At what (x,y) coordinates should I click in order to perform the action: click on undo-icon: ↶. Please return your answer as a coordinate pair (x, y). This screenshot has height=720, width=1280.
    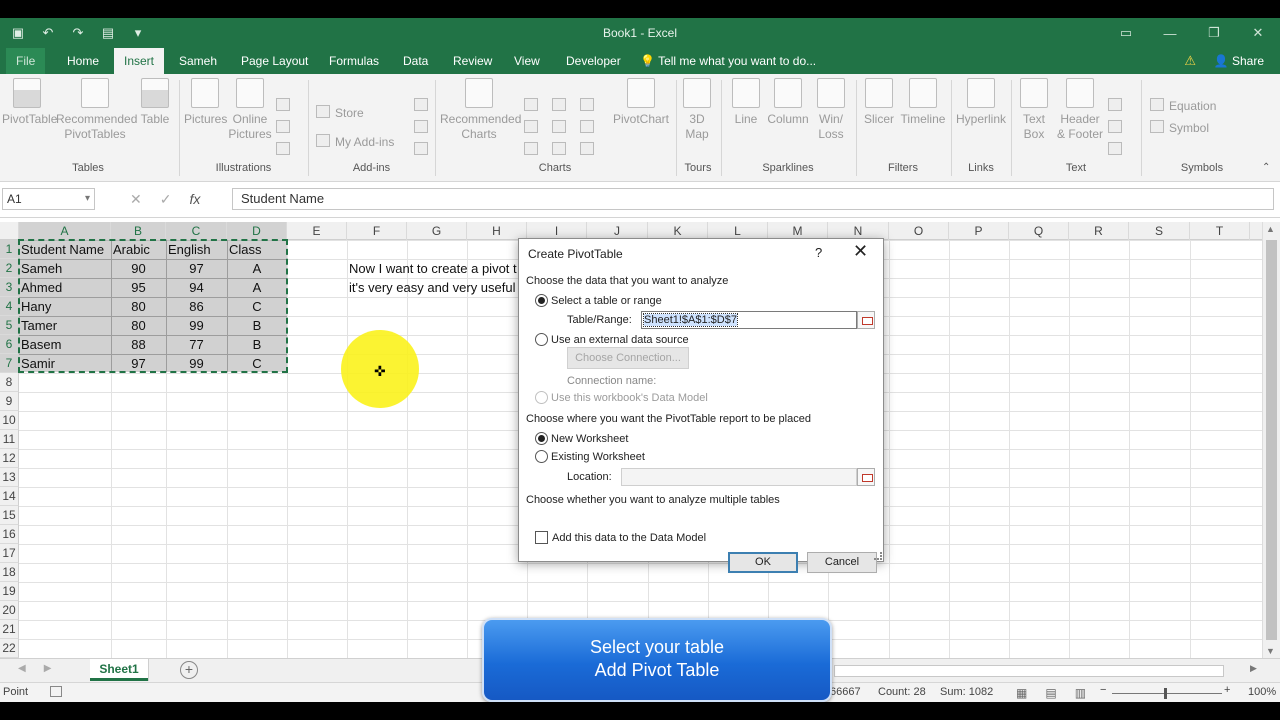
    Looking at the image, I should click on (48, 33).